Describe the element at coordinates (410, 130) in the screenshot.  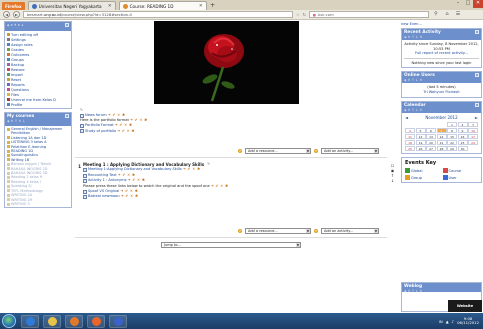
I see `calendar-day: 4` at that location.